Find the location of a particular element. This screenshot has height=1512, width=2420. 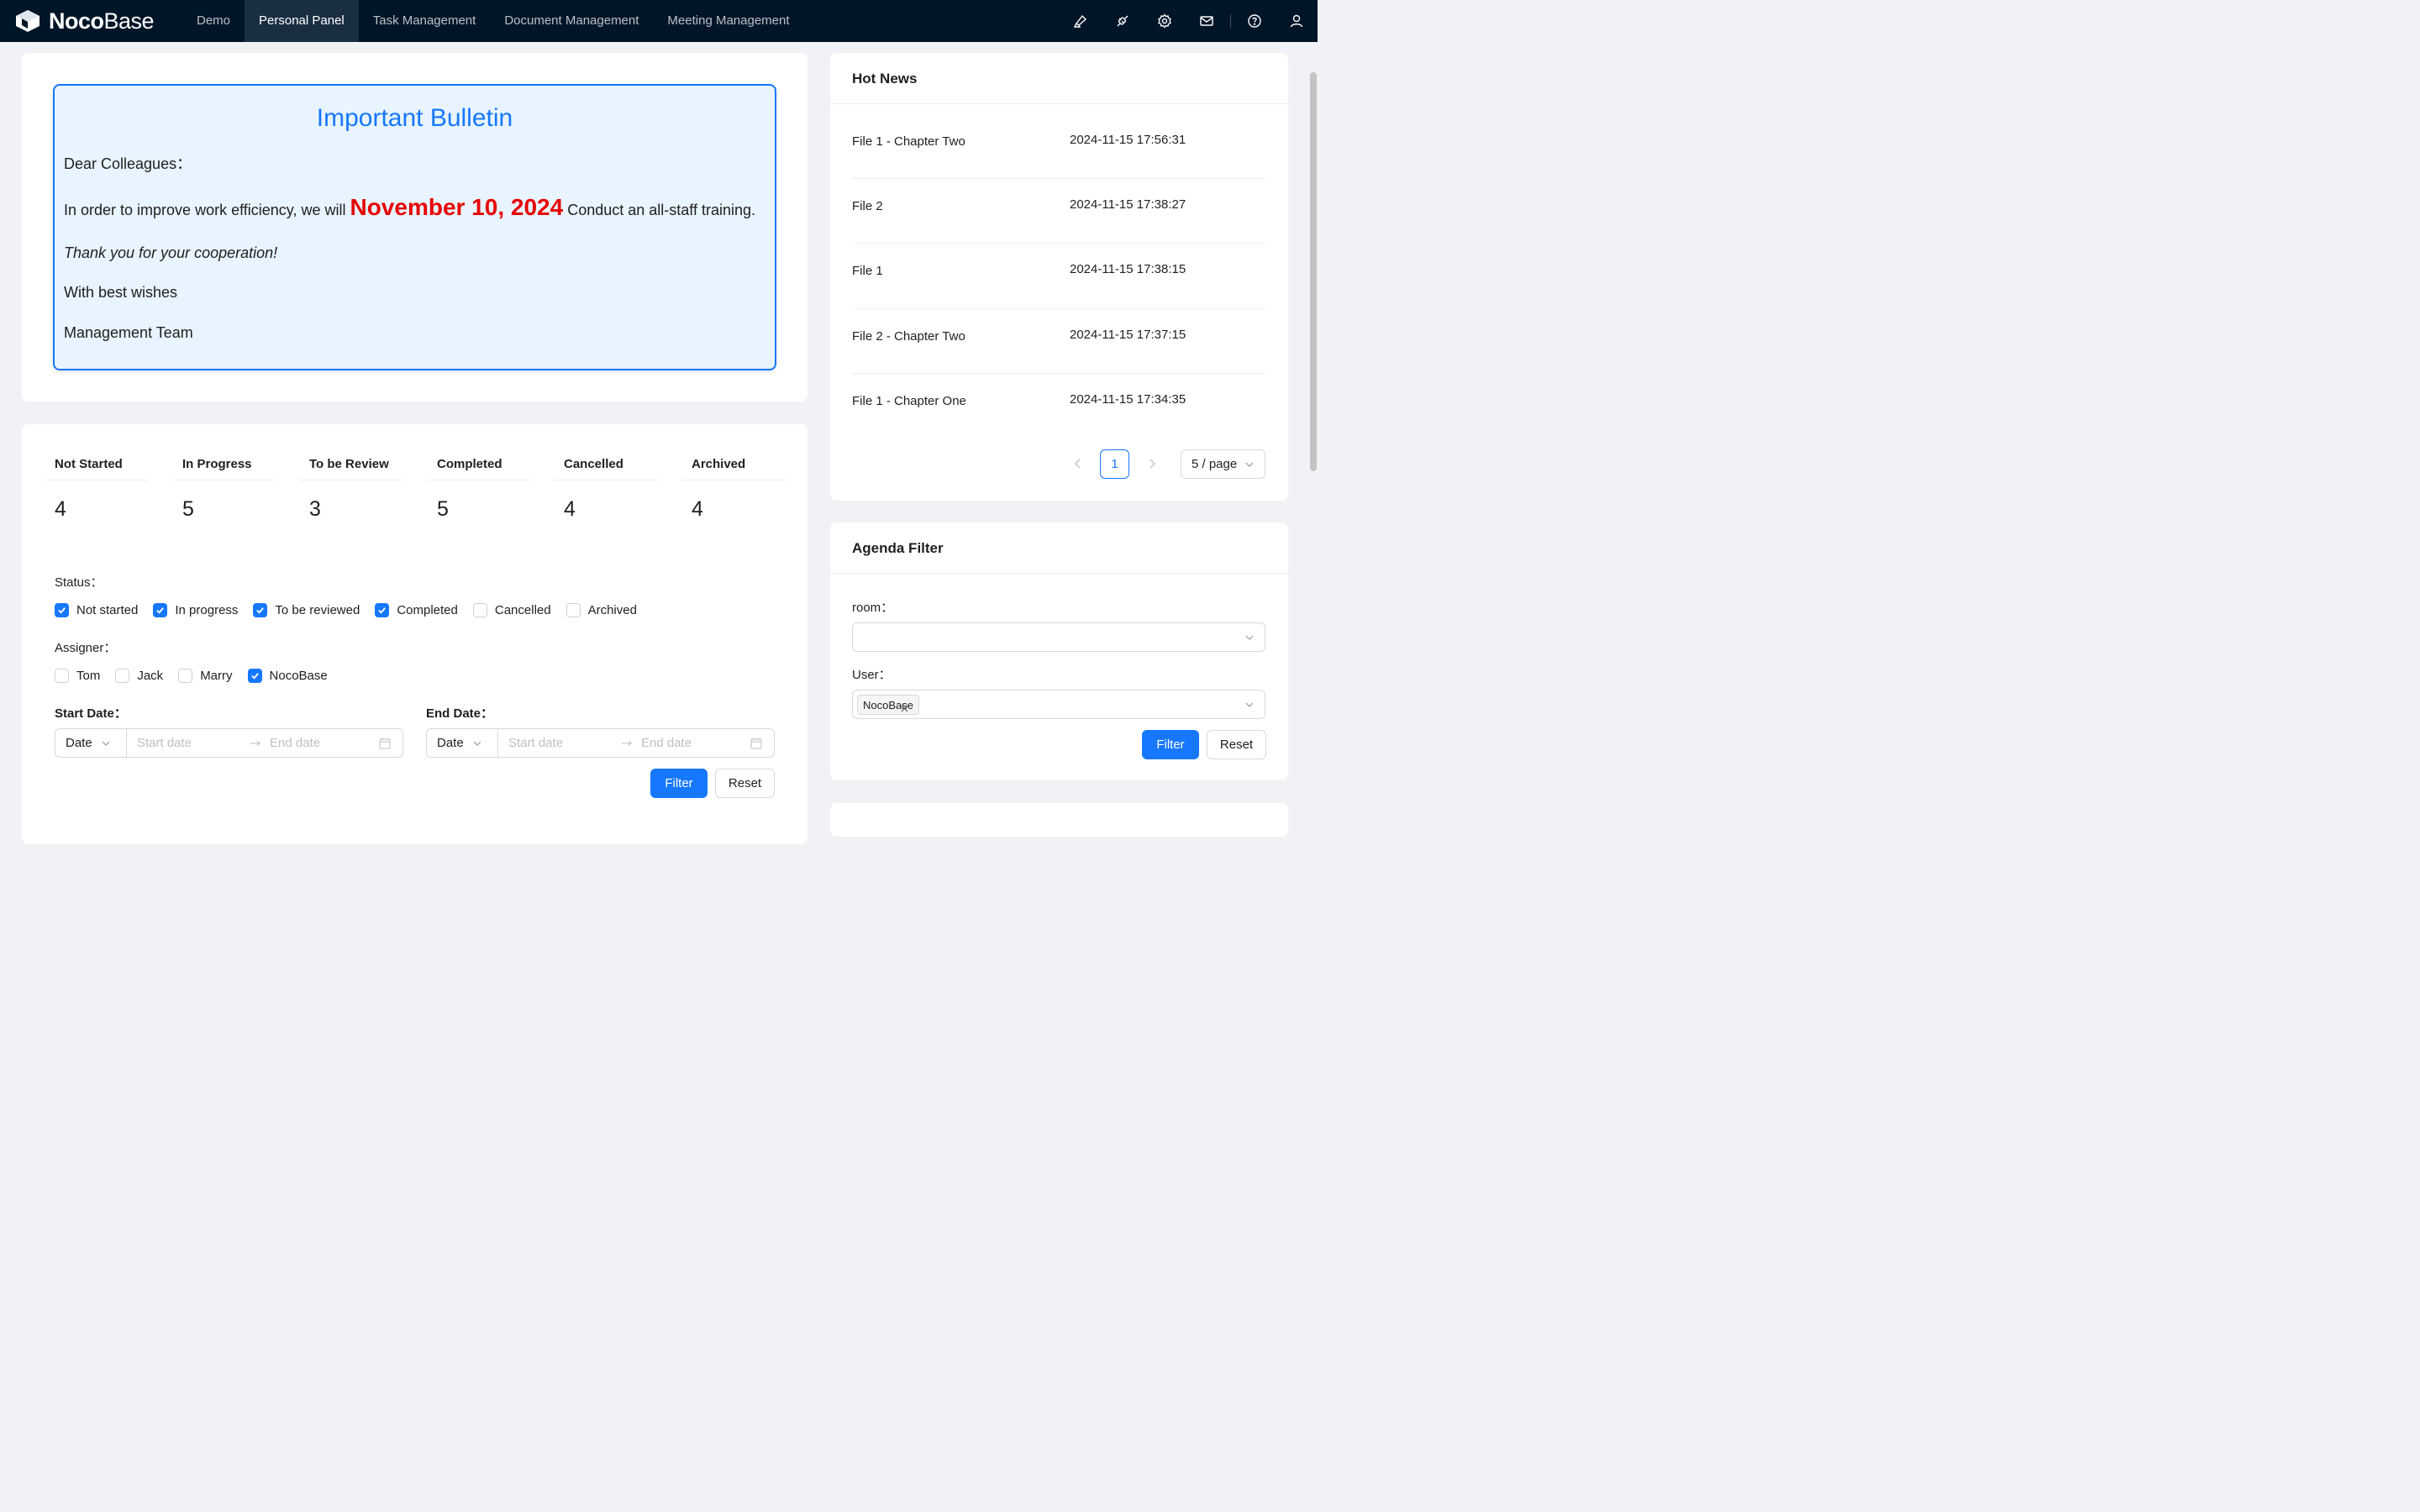

checkbox-completed: Completed is located at coordinates (416, 610).